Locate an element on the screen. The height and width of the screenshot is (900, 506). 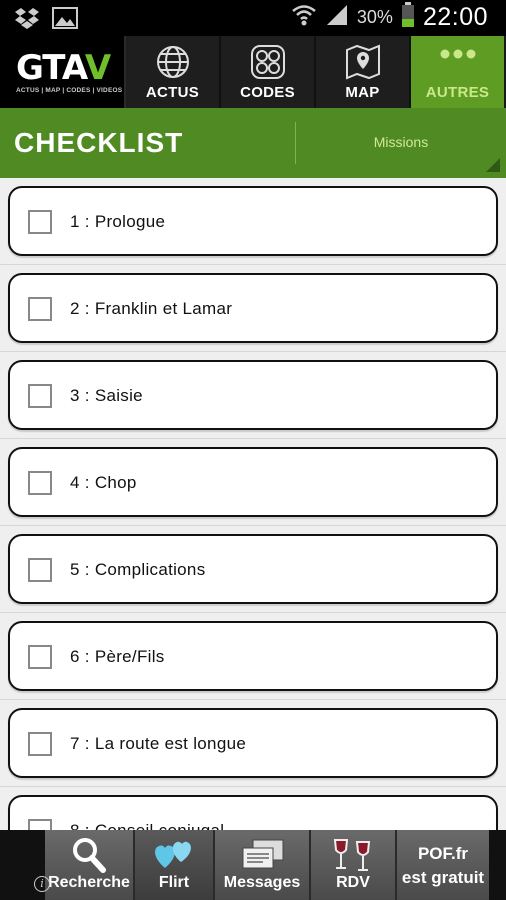
ad-button-label: Messages is located at coordinates (262, 882).